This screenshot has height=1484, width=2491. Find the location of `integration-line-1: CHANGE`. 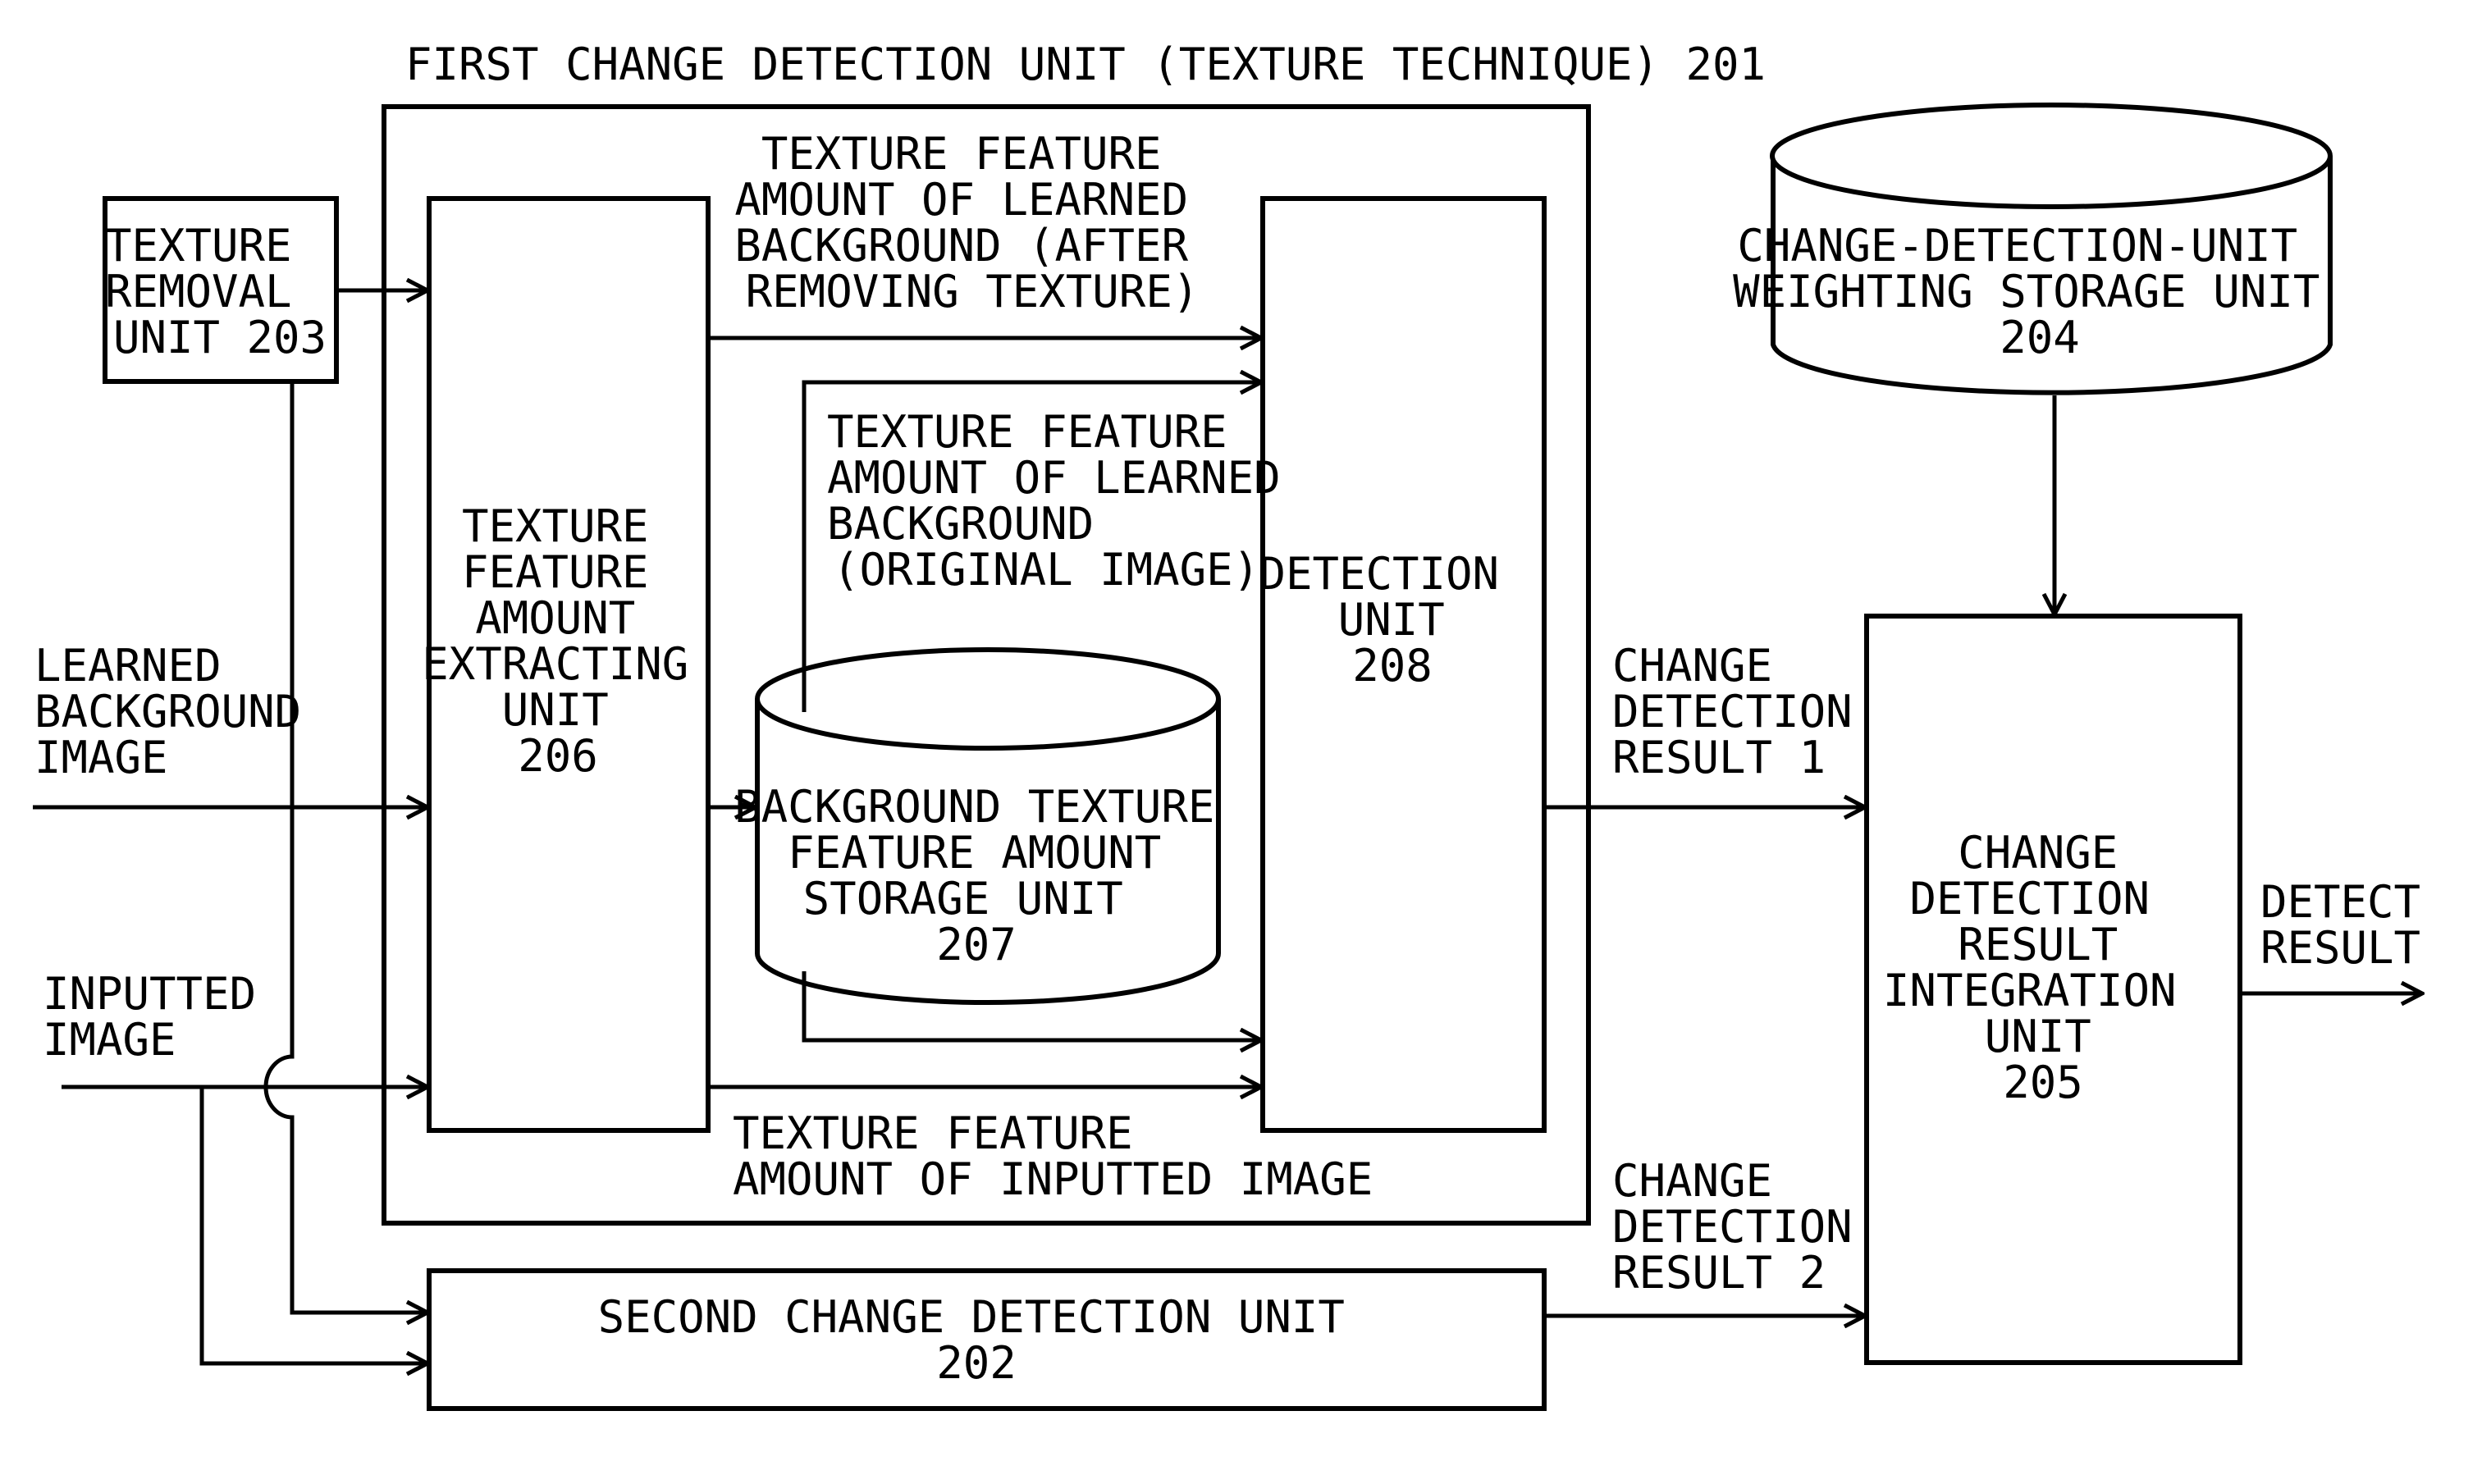

integration-line-1: CHANGE is located at coordinates (2038, 853).